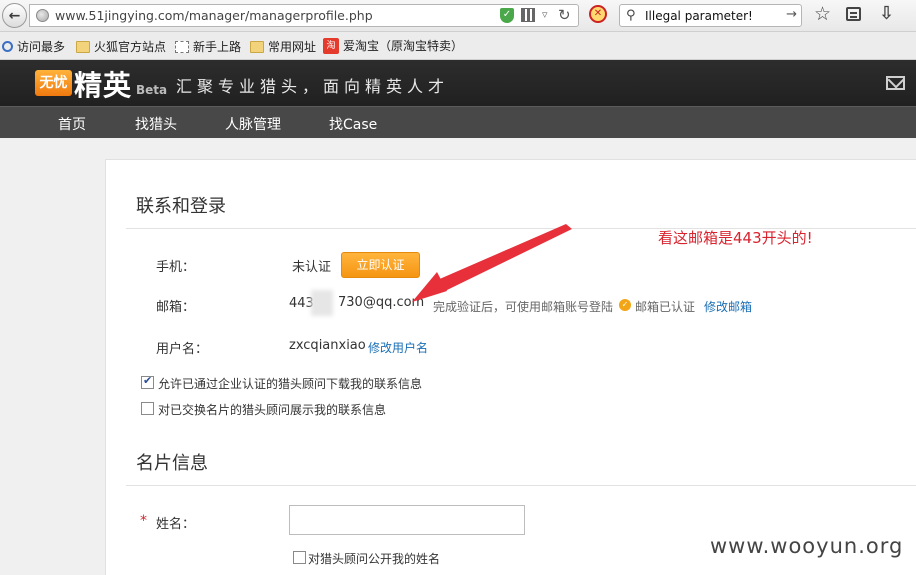 Image resolution: width=916 pixels, height=575 pixels. I want to click on search-icon: ⚲, so click(631, 15).